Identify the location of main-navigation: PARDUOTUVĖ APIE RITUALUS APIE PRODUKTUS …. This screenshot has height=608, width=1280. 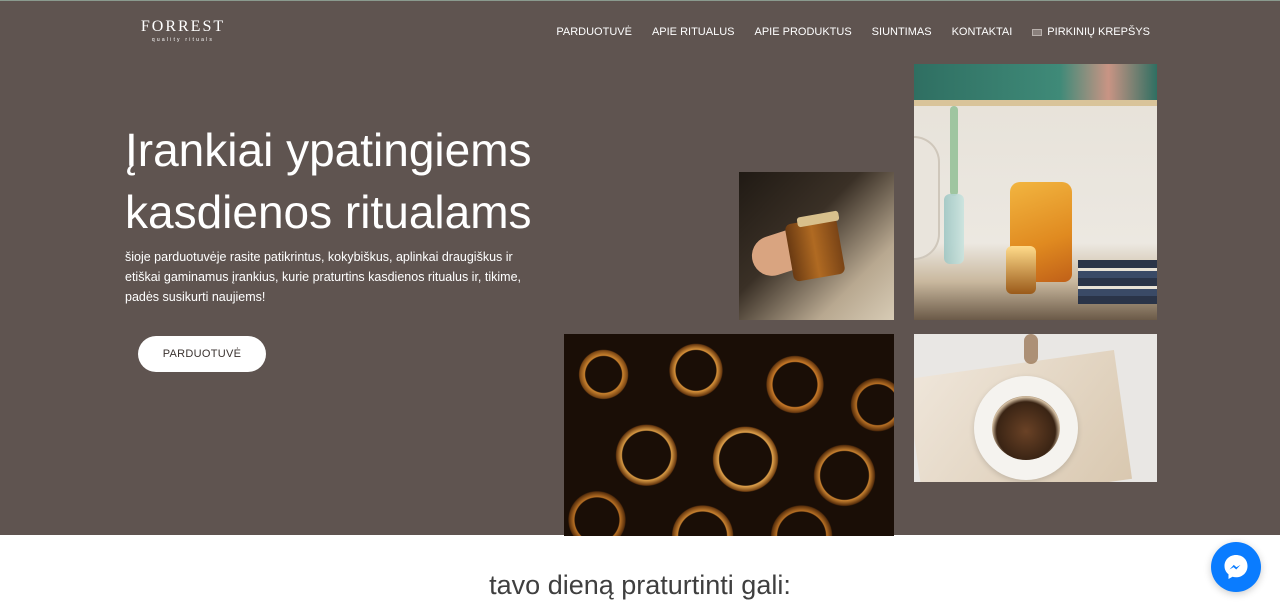
(843, 32).